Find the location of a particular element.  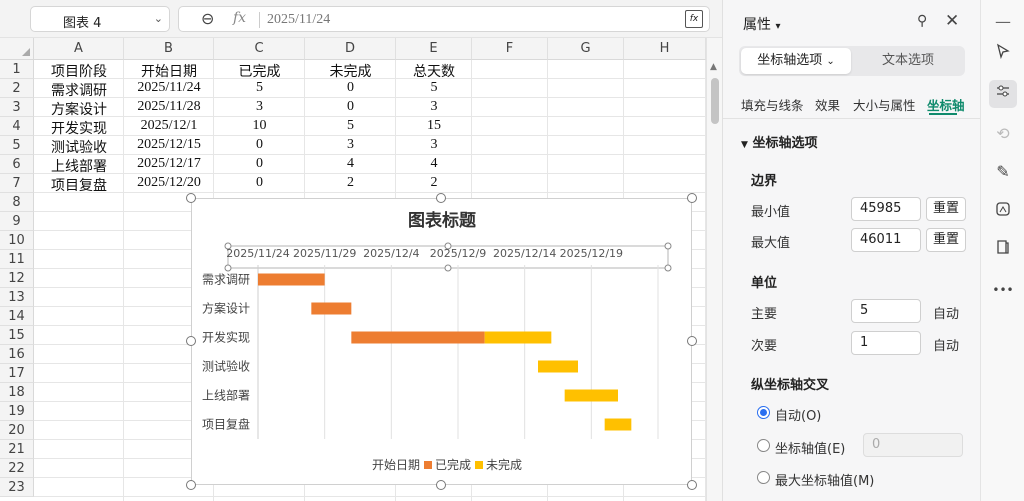

crop-icon: ⟲ is located at coordinates (1003, 134).